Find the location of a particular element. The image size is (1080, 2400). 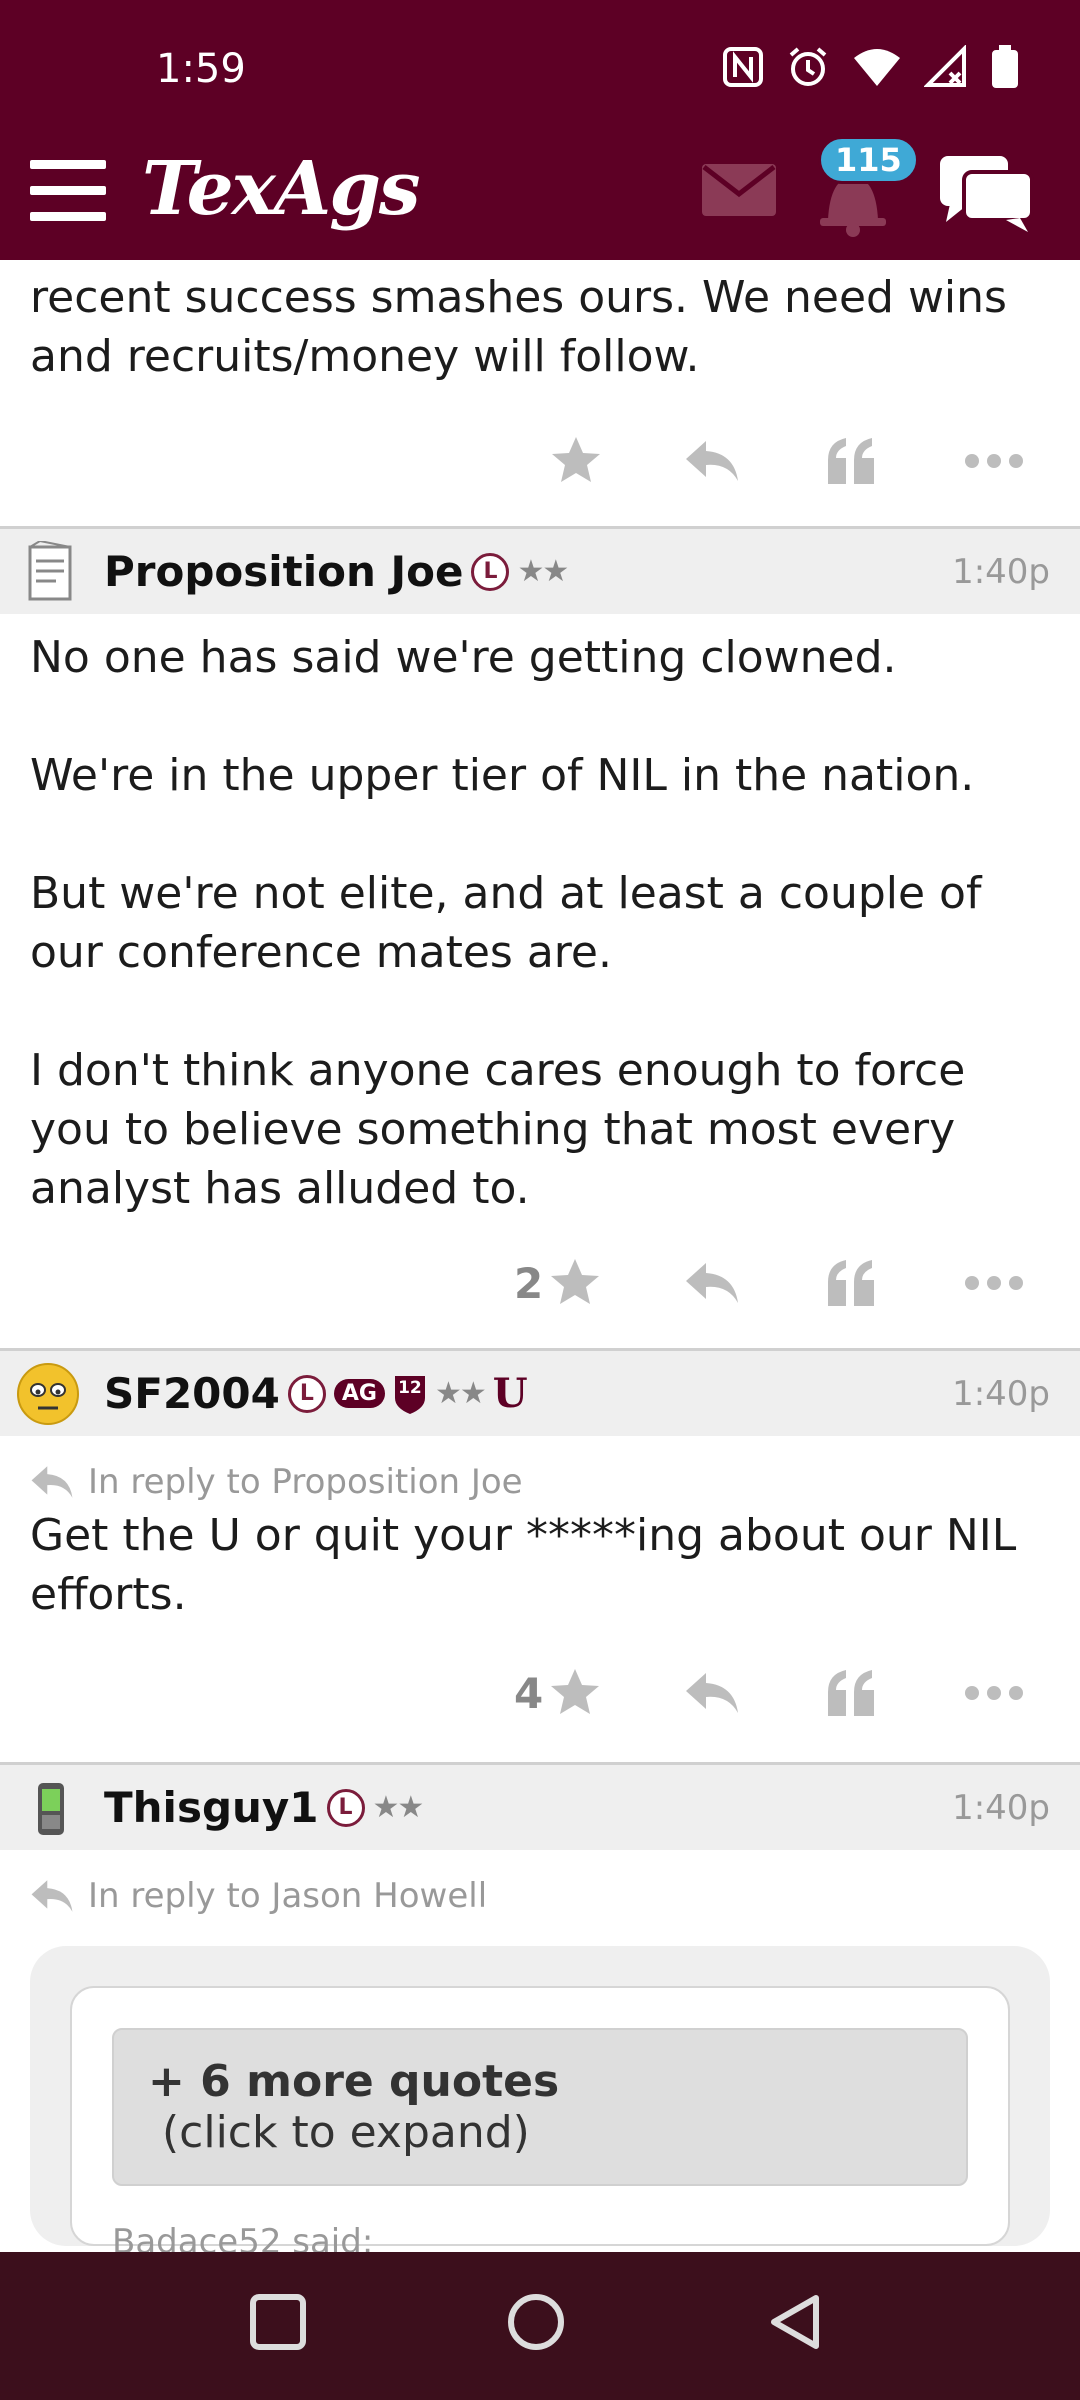

star-button: 2 is located at coordinates (557, 1283).